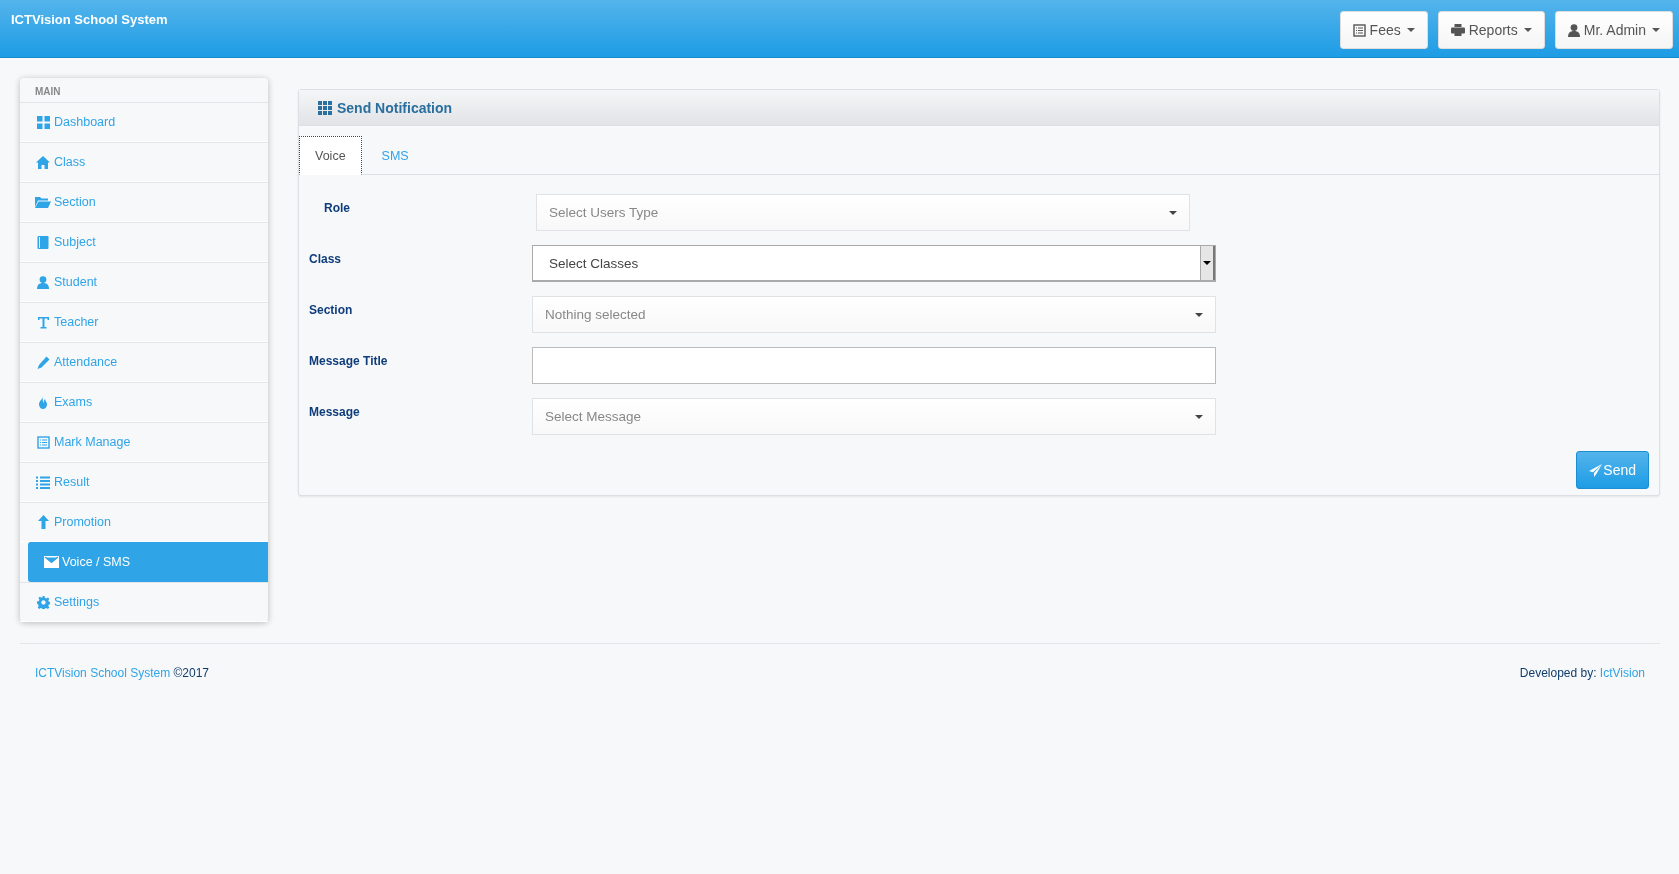  Describe the element at coordinates (325, 258) in the screenshot. I see `field-label: Class` at that location.